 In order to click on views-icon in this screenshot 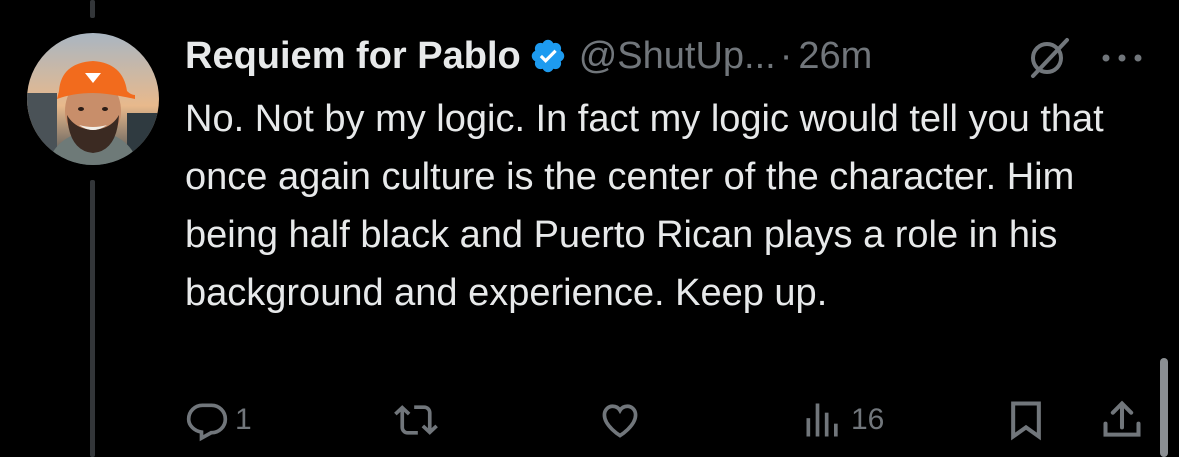, I will do `click(822, 420)`.